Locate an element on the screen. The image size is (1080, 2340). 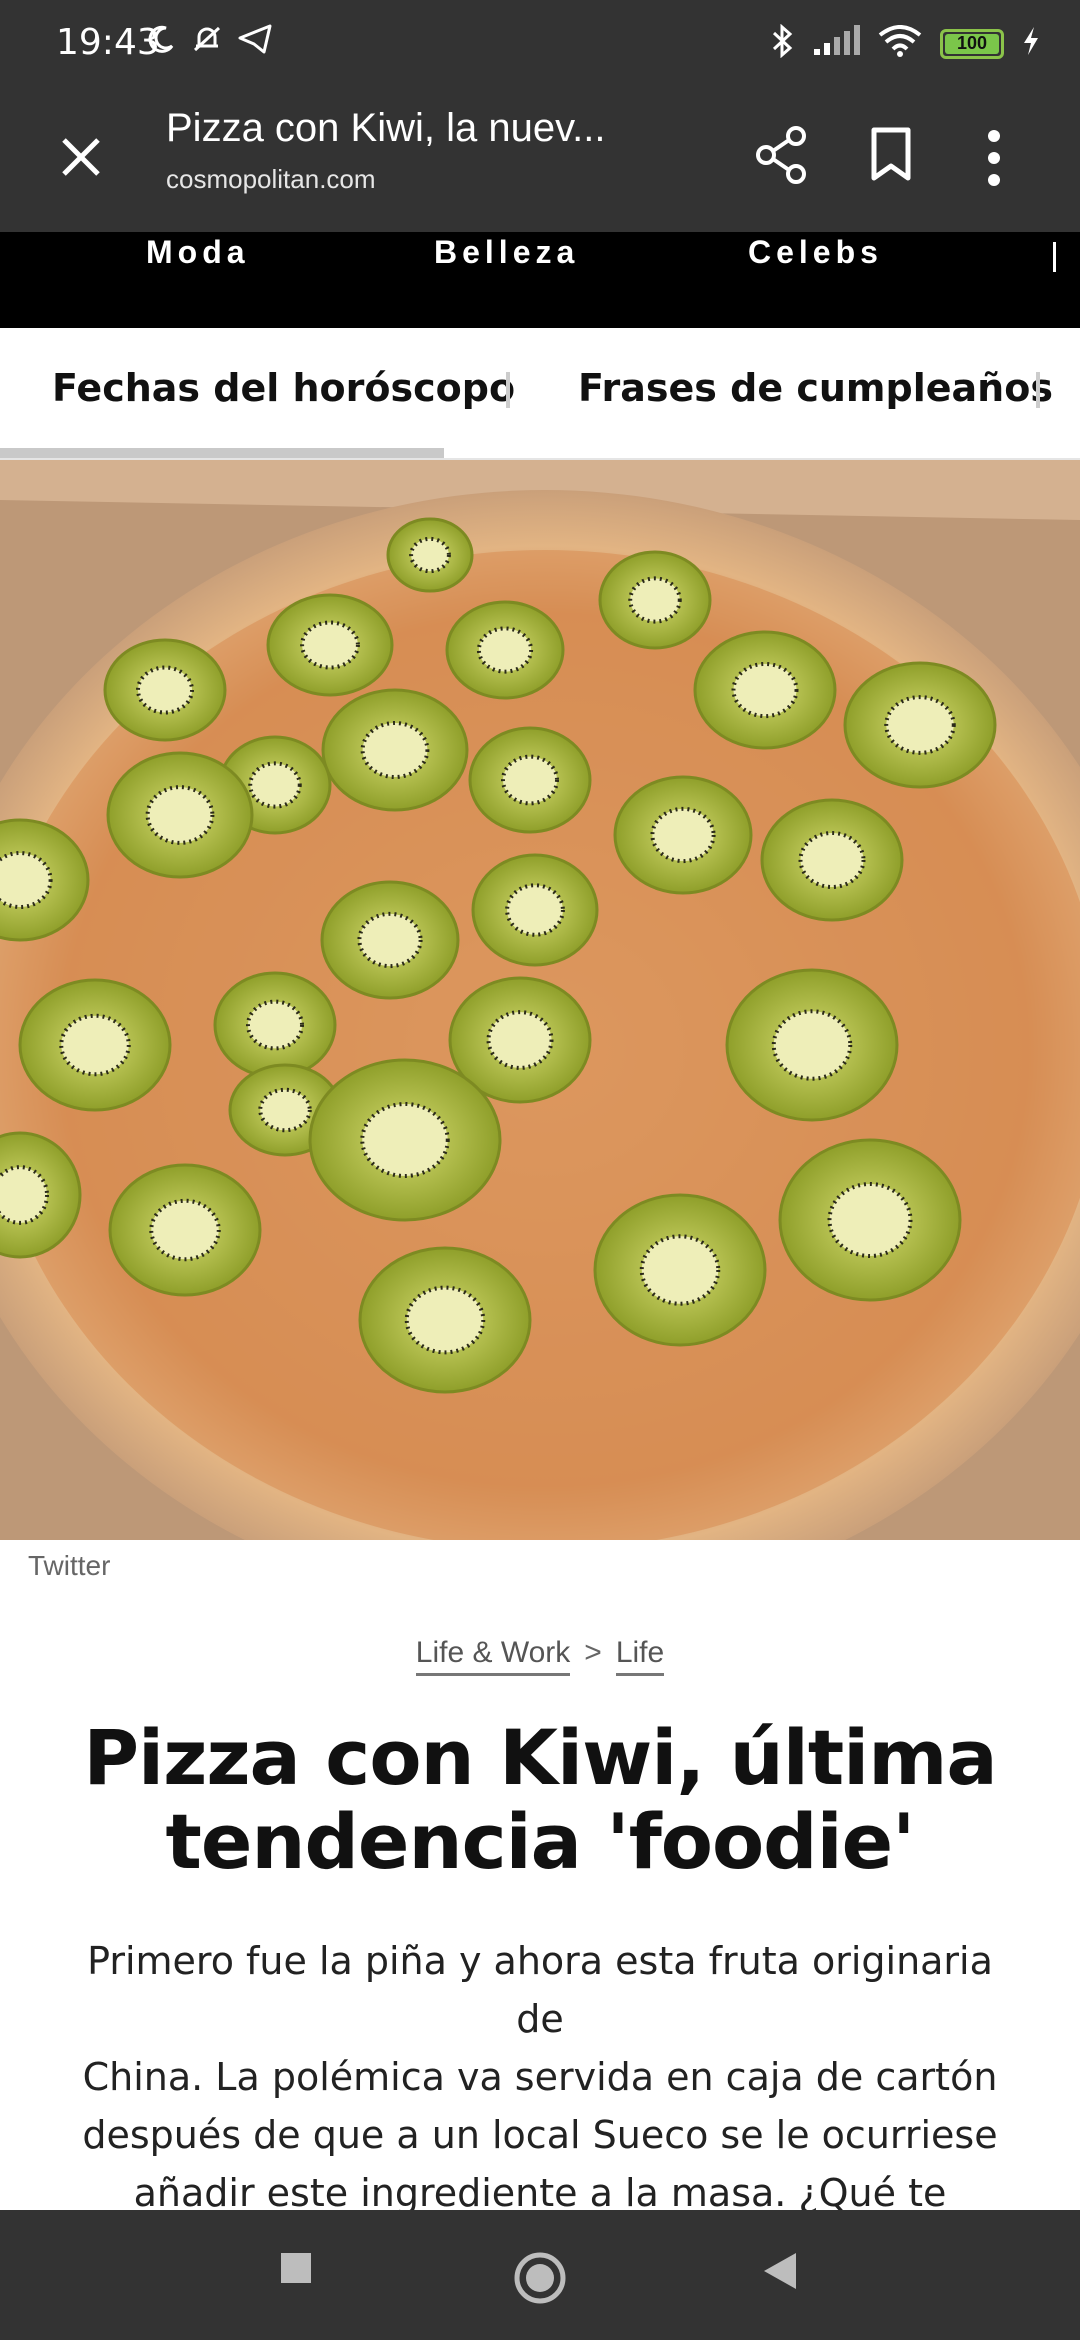
nav-item-belleza: Belleza is located at coordinates (506, 252).